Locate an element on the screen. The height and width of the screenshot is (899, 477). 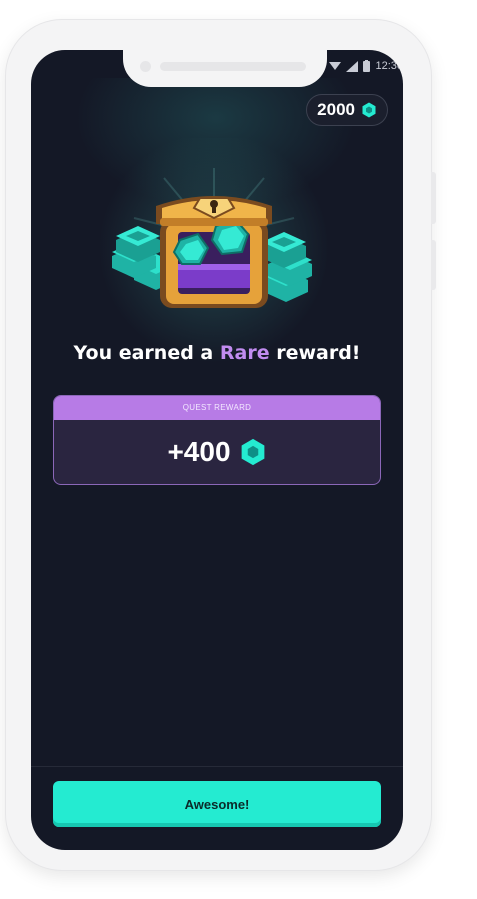
signal-icon is located at coordinates (352, 66).